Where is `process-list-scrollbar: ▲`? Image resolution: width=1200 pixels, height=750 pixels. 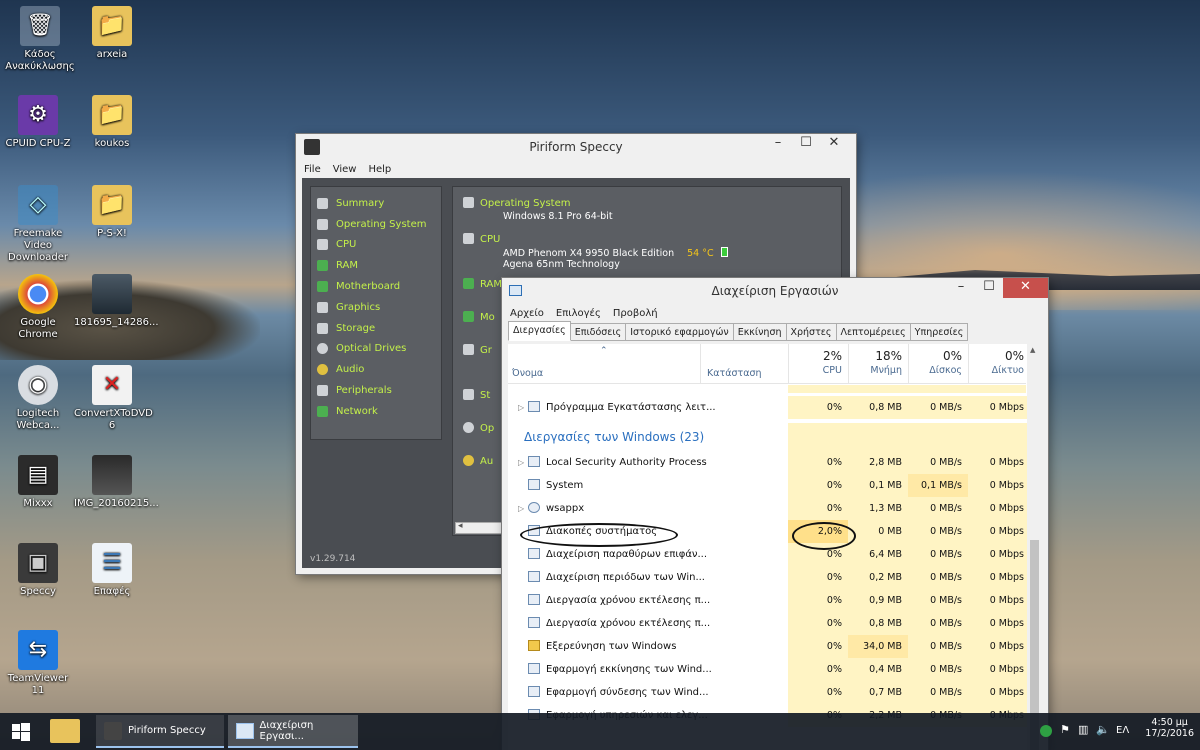
process-list-scrollbar: ▲ is located at coordinates (1034, 547).